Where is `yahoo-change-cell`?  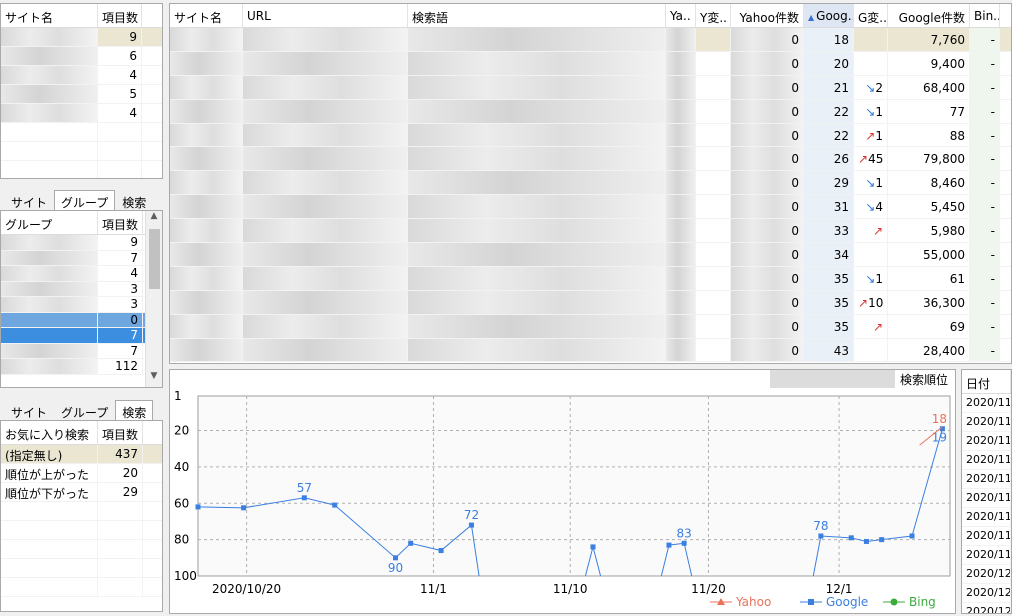
yahoo-change-cell is located at coordinates (713, 135).